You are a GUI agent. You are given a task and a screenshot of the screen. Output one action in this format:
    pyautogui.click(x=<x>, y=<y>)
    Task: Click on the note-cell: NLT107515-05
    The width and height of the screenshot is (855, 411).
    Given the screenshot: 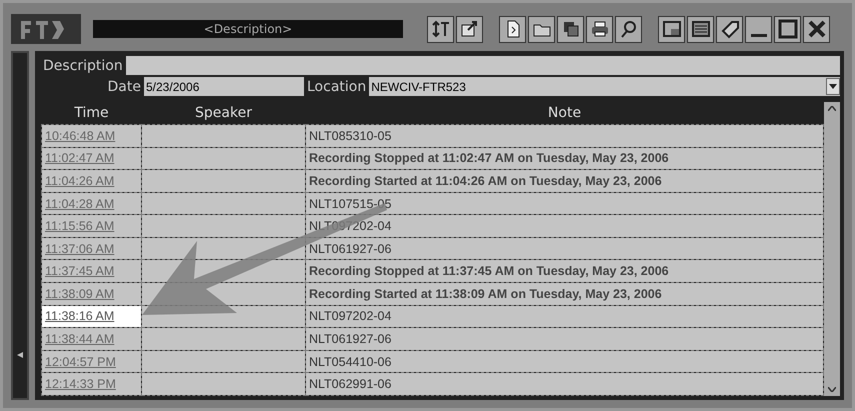 What is the action you would take?
    pyautogui.click(x=565, y=203)
    